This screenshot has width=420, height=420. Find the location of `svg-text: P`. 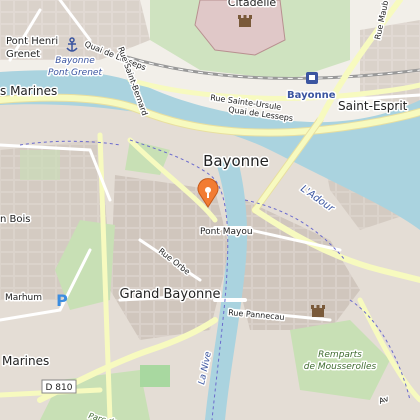

svg-text: P is located at coordinates (62, 300).